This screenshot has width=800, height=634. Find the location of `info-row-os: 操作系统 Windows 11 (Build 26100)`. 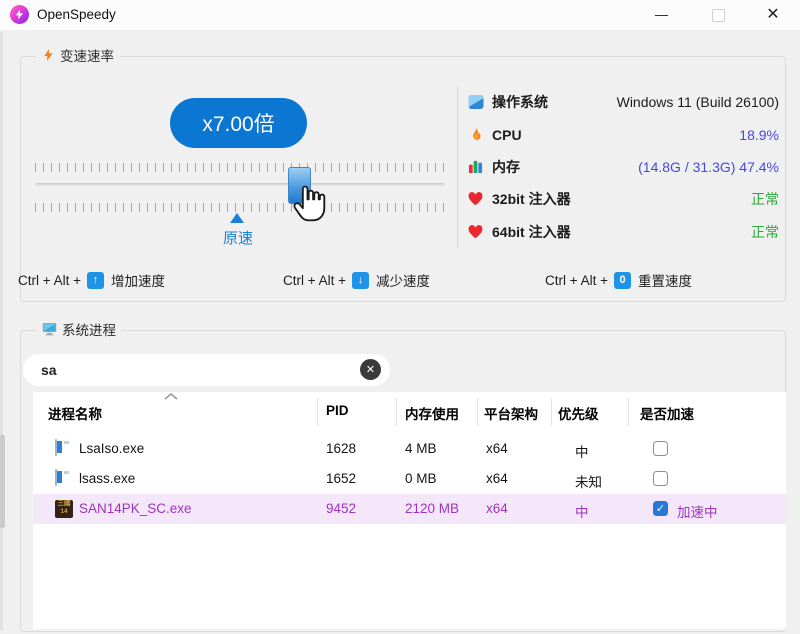

info-row-os: 操作系统 Windows 11 (Build 26100) is located at coordinates (623, 102).